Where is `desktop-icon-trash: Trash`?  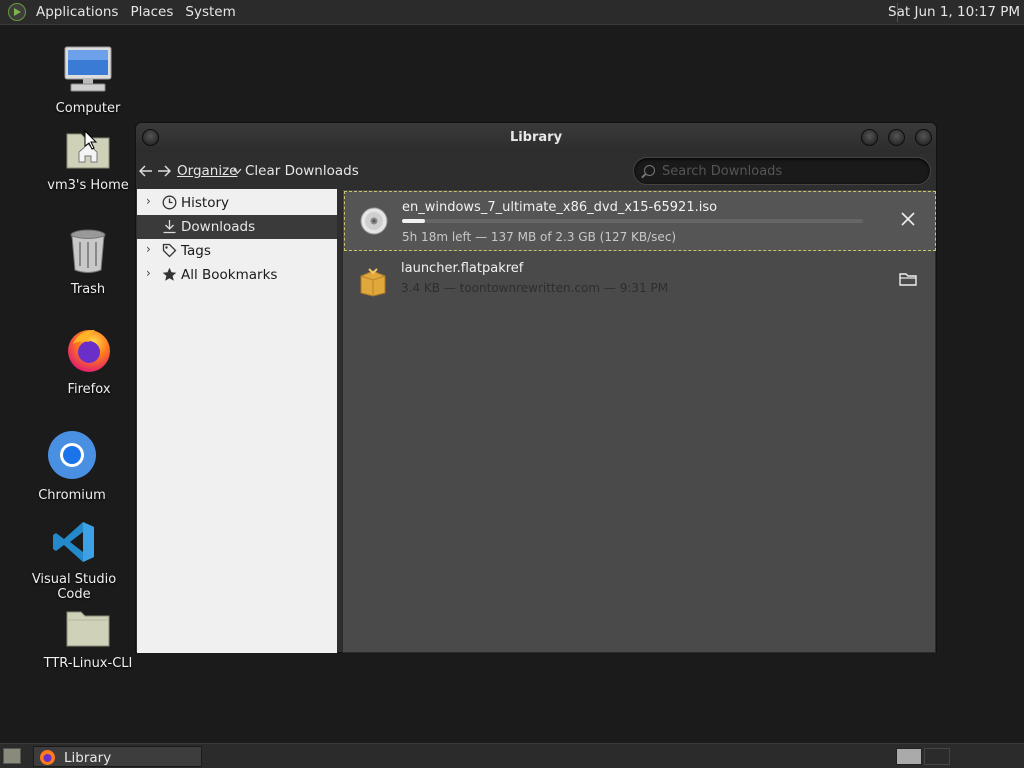 desktop-icon-trash: Trash is located at coordinates (88, 262).